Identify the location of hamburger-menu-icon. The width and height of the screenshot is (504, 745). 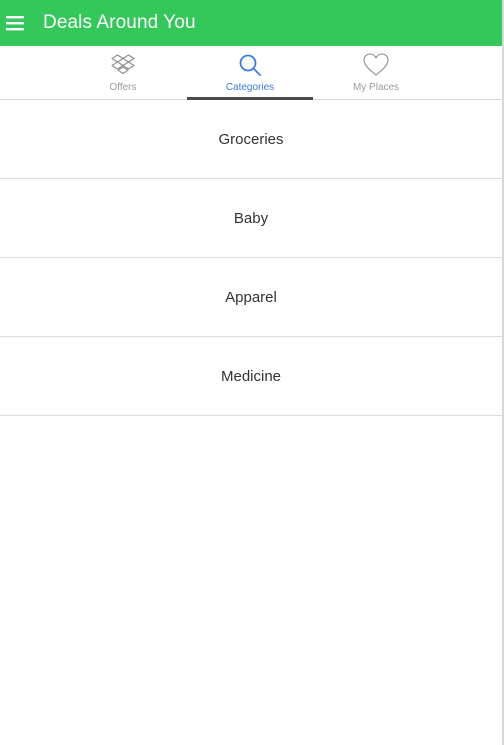
(15, 23).